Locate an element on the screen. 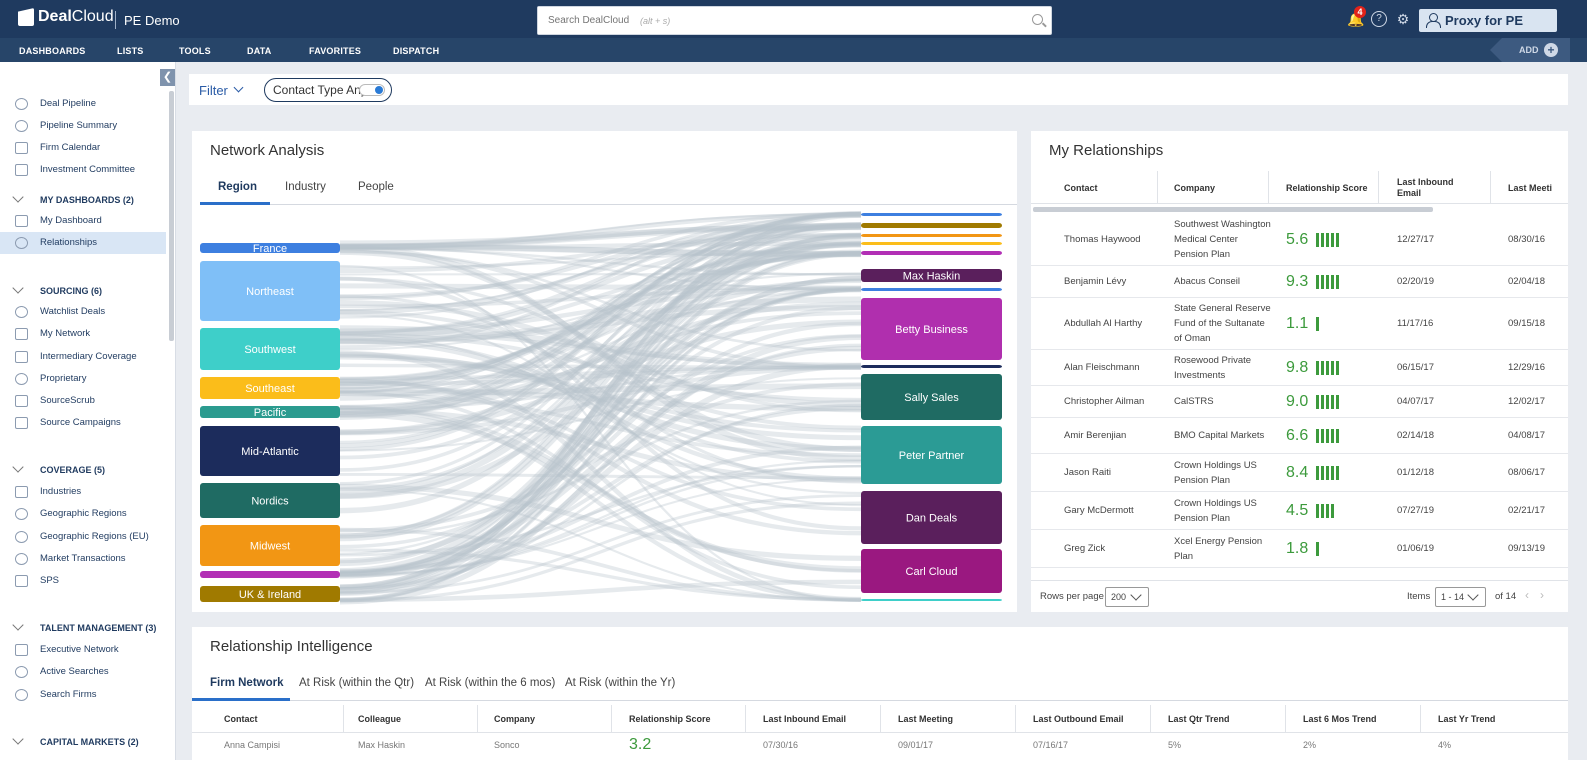 The image size is (1587, 760). col-colleague: Colleague is located at coordinates (411, 719).